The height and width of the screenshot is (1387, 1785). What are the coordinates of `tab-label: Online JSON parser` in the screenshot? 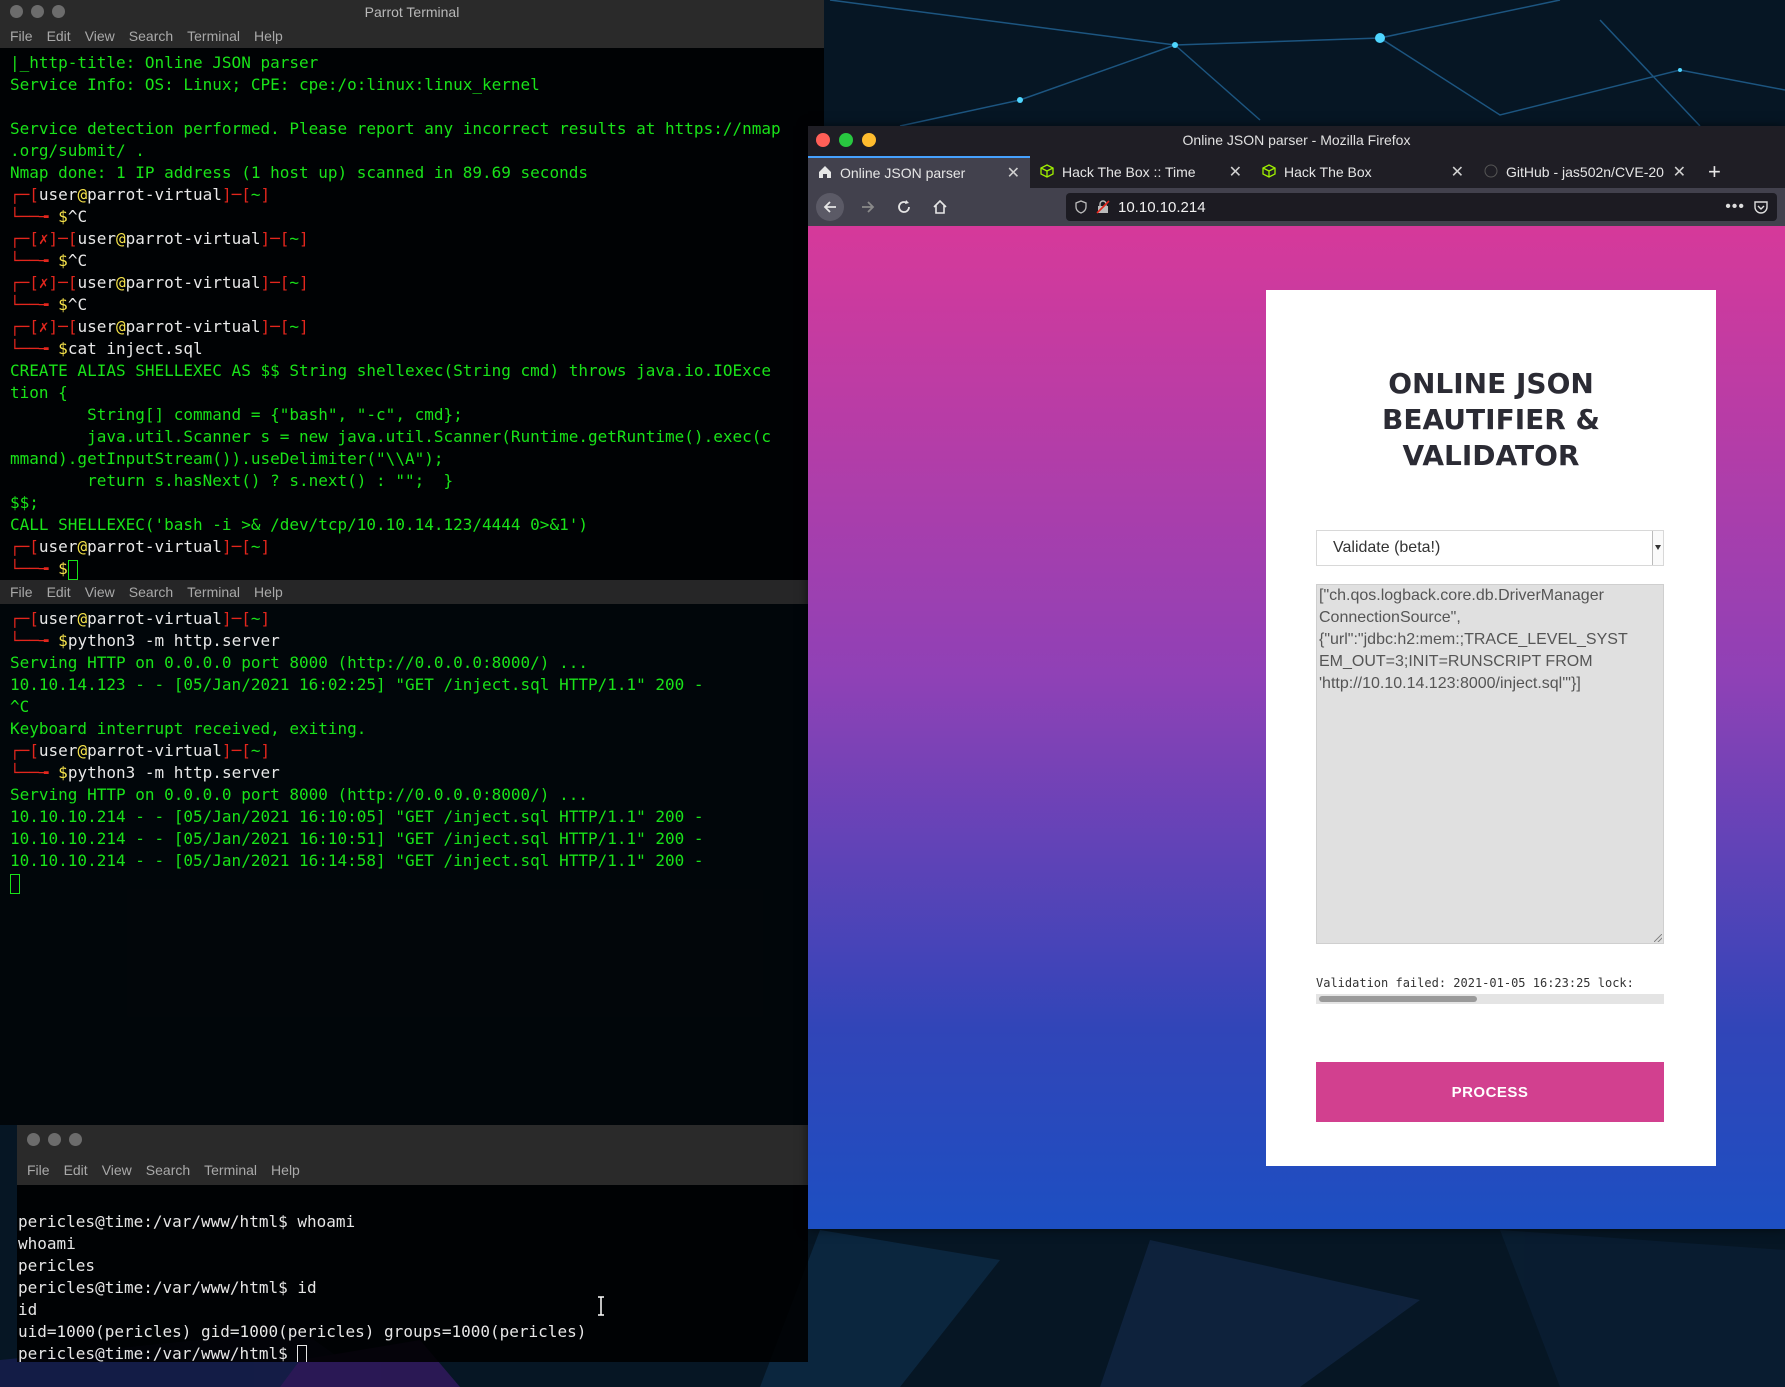 It's located at (903, 173).